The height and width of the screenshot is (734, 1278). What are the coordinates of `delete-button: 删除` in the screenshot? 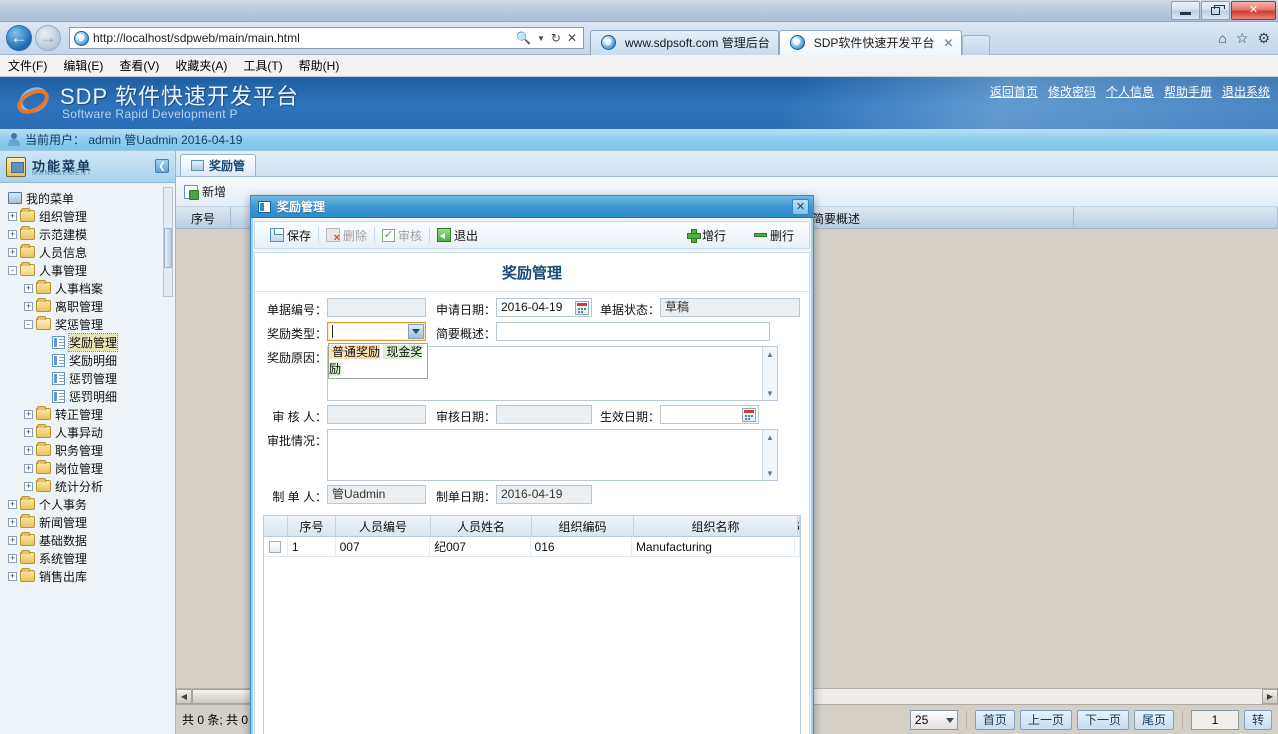 It's located at (346, 235).